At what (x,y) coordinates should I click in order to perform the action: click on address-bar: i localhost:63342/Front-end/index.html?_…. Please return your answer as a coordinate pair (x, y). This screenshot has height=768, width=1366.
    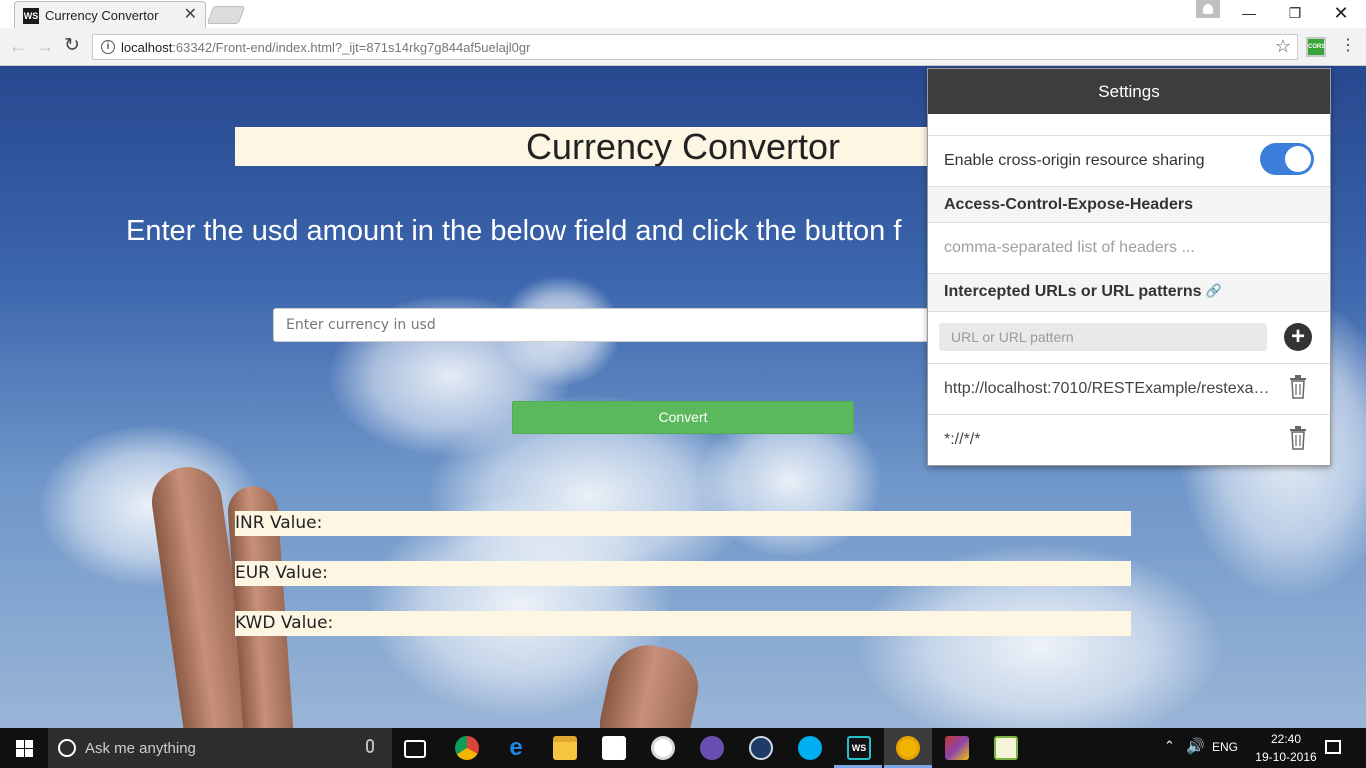
    Looking at the image, I should click on (695, 47).